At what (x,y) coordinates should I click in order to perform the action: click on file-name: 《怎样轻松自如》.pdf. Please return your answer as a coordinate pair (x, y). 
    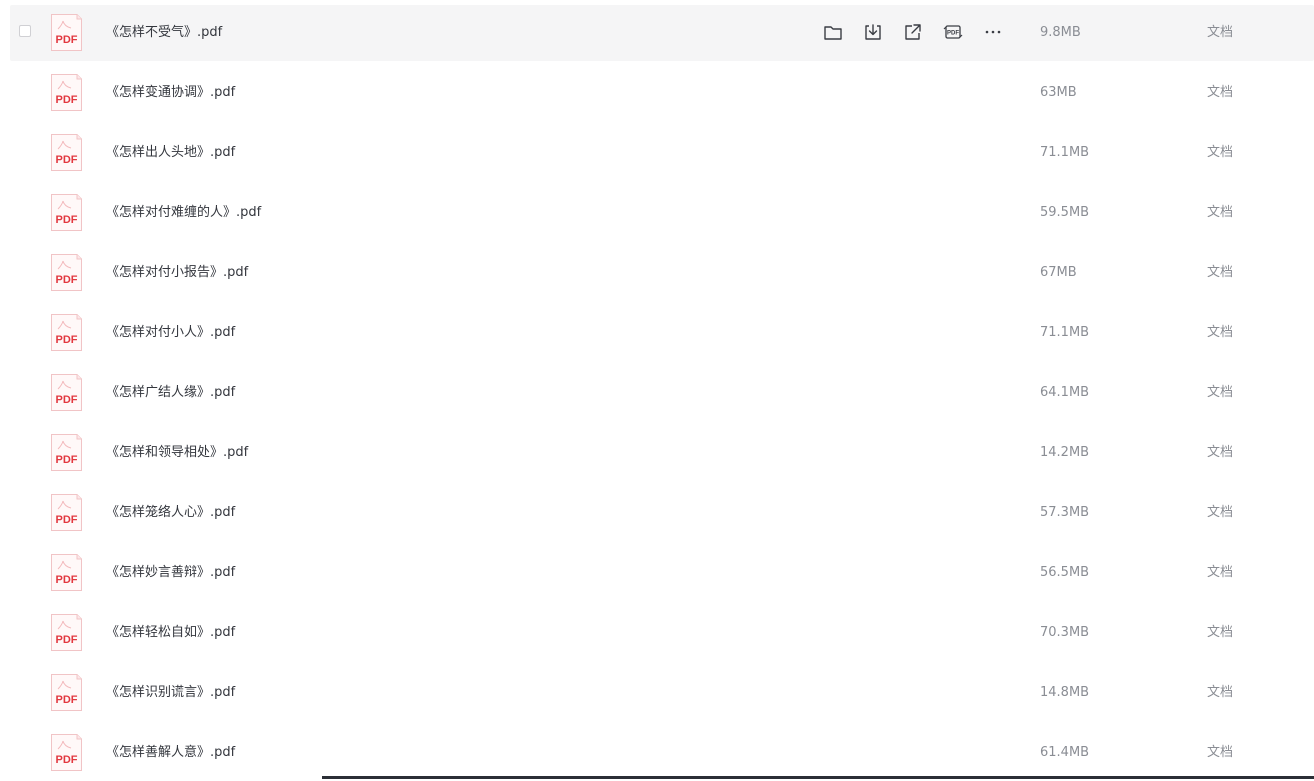
    Looking at the image, I should click on (170, 633).